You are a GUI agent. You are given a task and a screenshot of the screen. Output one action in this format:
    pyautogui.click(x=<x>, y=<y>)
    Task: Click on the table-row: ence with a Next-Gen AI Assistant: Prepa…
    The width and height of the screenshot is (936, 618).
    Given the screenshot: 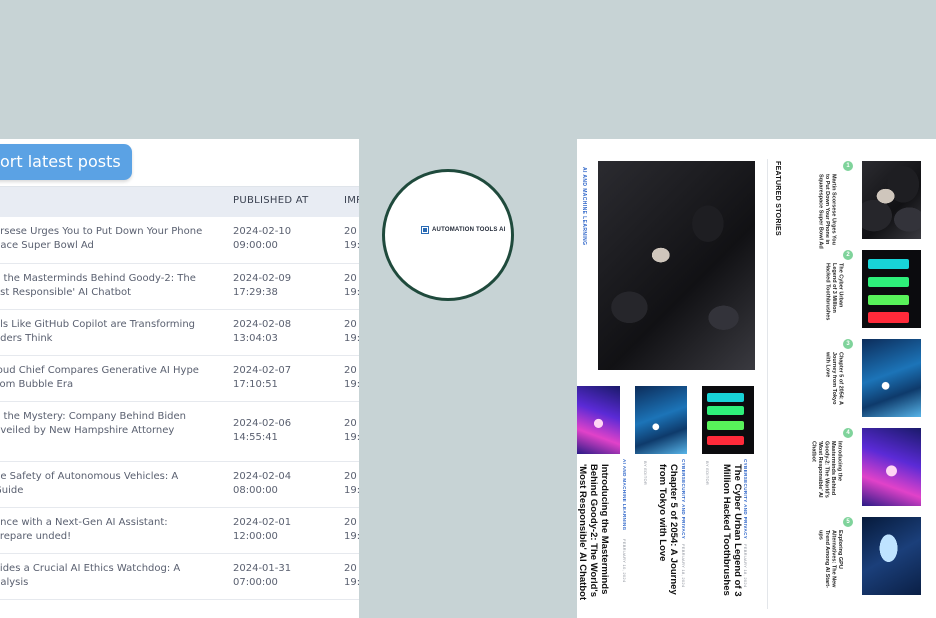 What is the action you would take?
    pyautogui.click(x=179, y=531)
    